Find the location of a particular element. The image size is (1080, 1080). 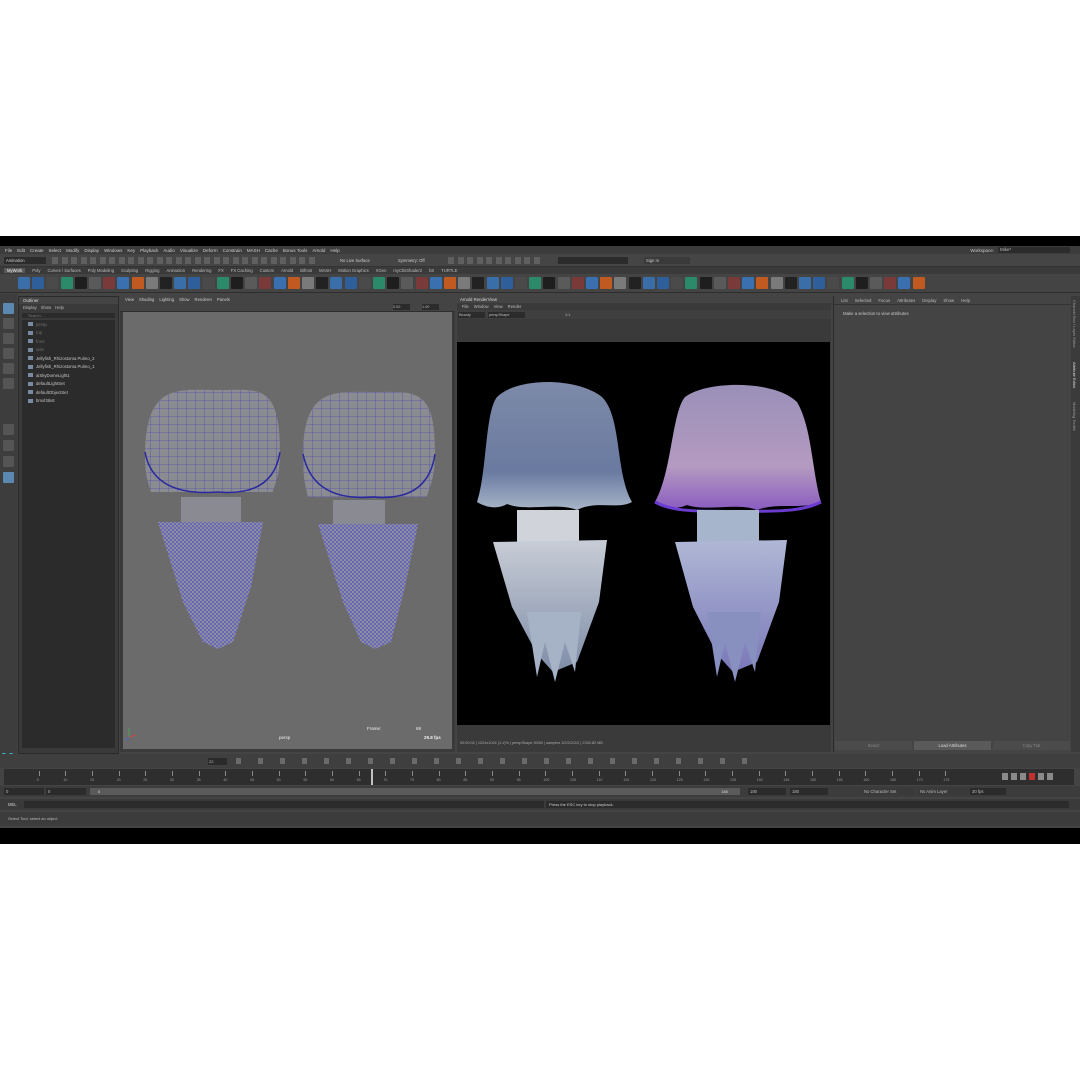

menu-item-2: Create is located at coordinates (37, 250).